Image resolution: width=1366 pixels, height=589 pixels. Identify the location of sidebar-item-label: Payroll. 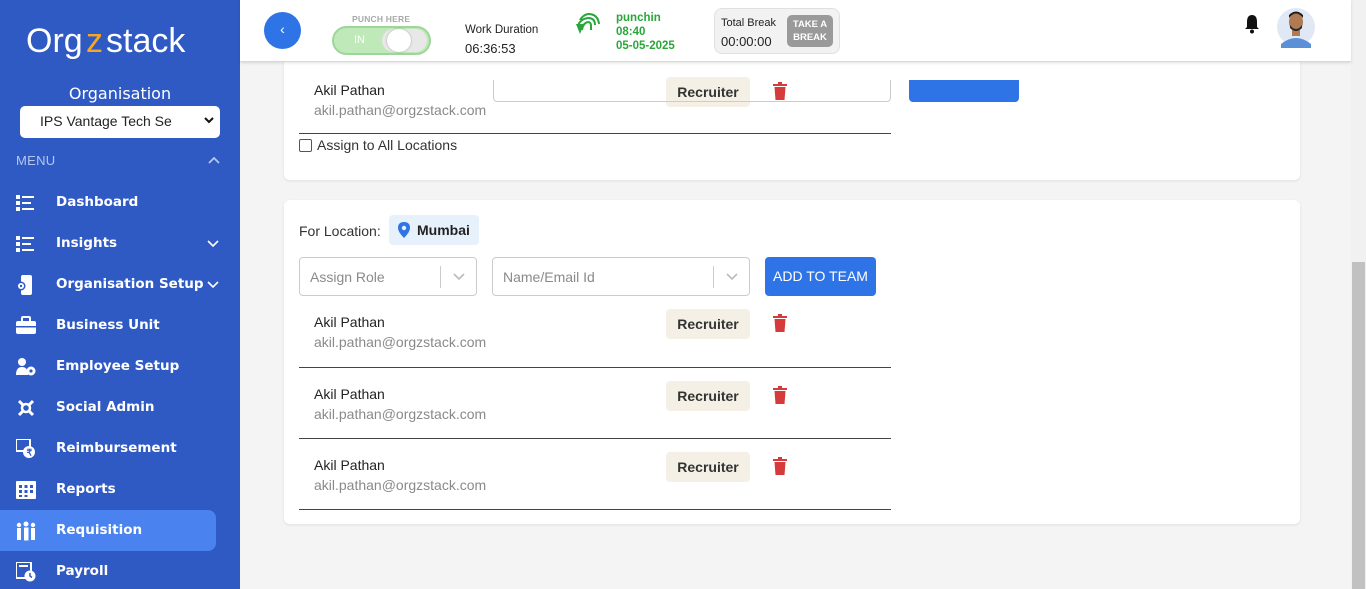
(82, 571).